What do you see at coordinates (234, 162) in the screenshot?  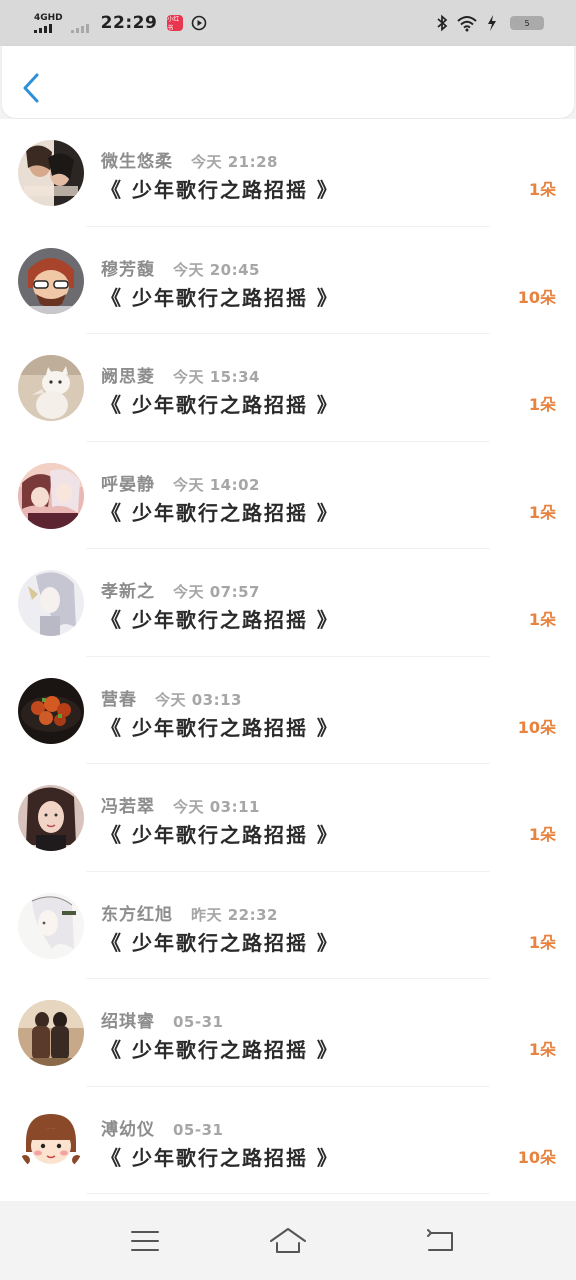 I see `send-time: 今天 21:28` at bounding box center [234, 162].